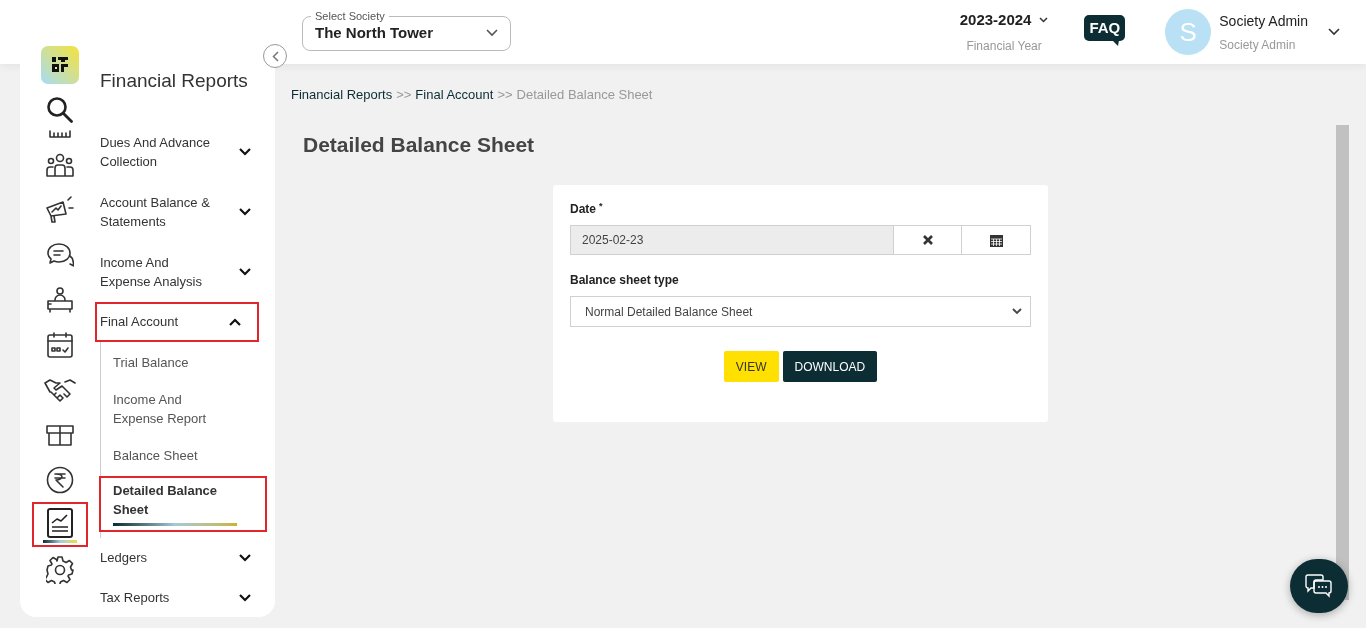  Describe the element at coordinates (174, 81) in the screenshot. I see `sidebar-title: Financial Reports` at that location.